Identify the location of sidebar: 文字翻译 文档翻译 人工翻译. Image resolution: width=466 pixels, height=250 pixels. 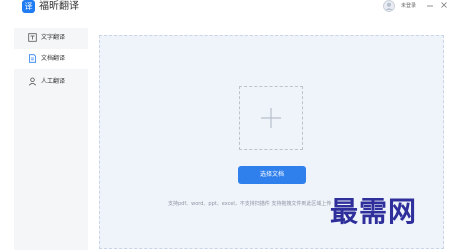
(51, 139).